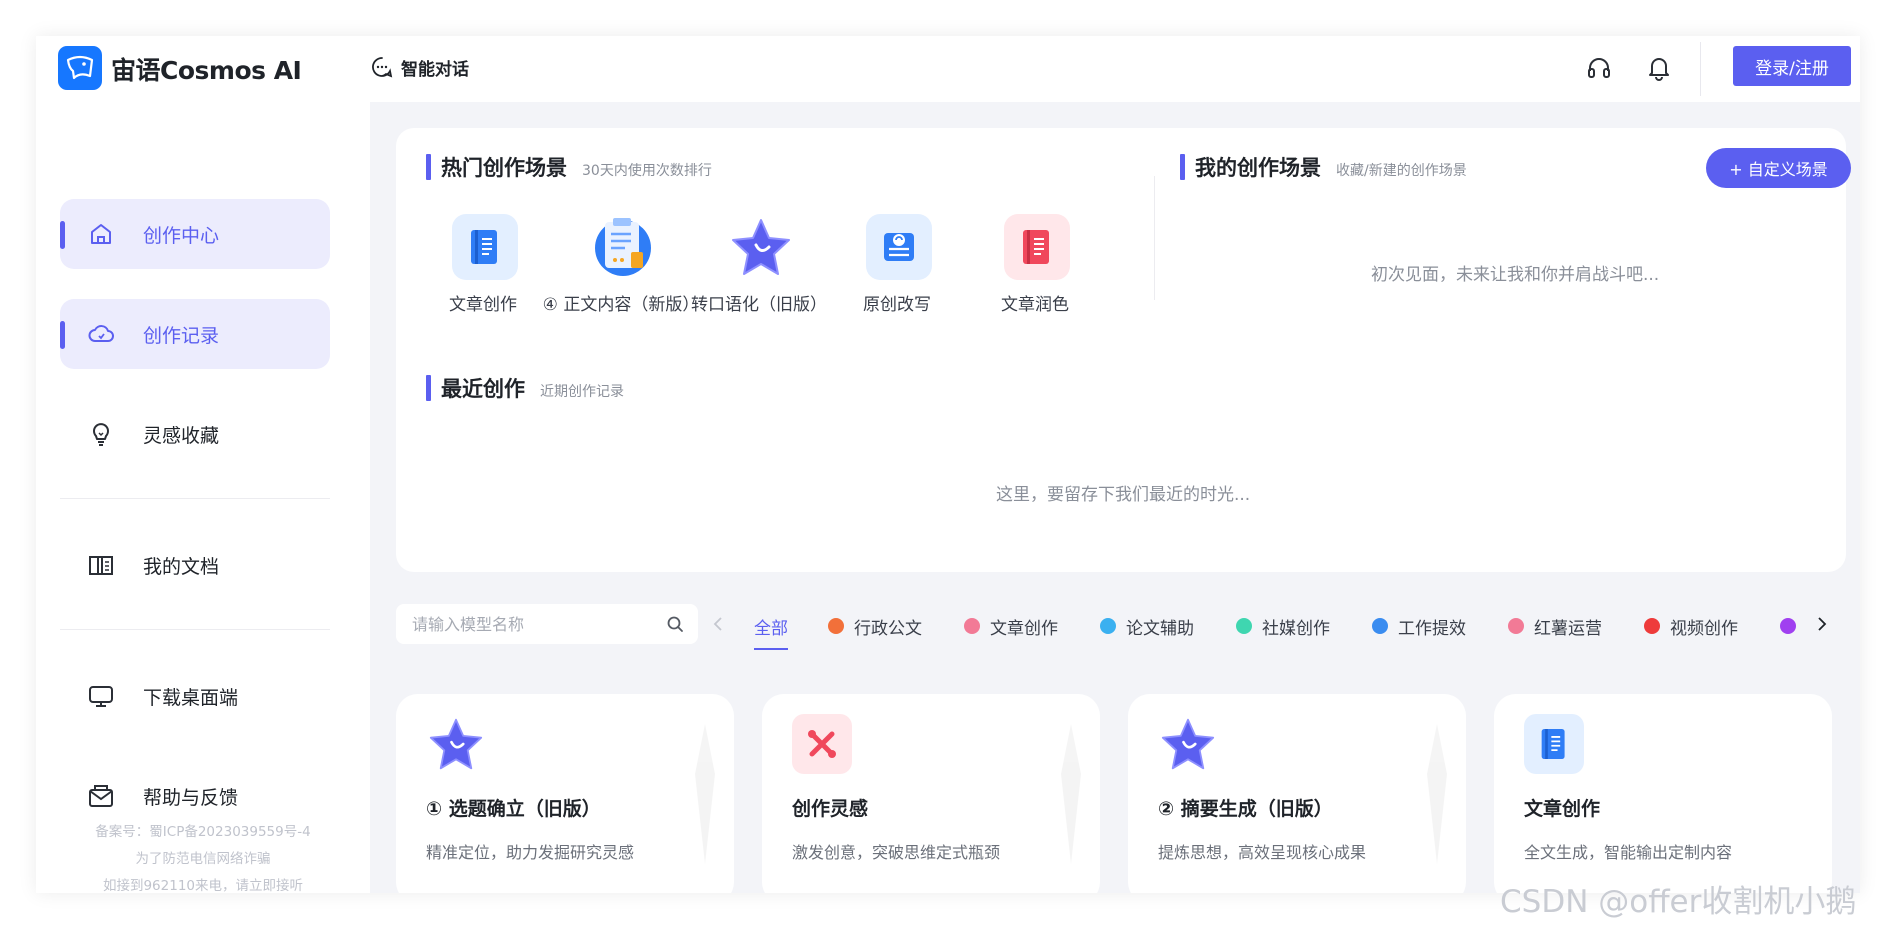  I want to click on lightbulb-icon, so click(101, 434).